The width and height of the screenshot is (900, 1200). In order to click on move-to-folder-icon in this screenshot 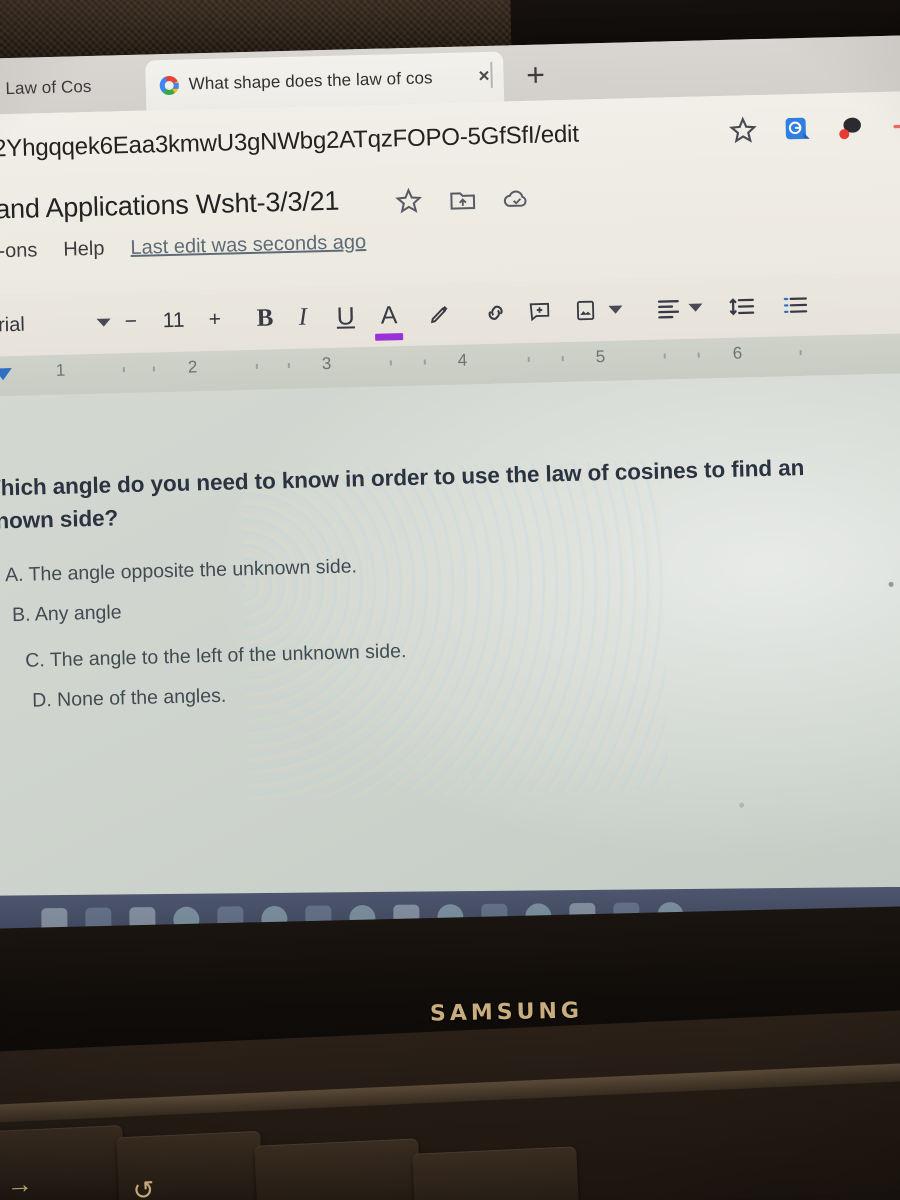, I will do `click(462, 199)`.